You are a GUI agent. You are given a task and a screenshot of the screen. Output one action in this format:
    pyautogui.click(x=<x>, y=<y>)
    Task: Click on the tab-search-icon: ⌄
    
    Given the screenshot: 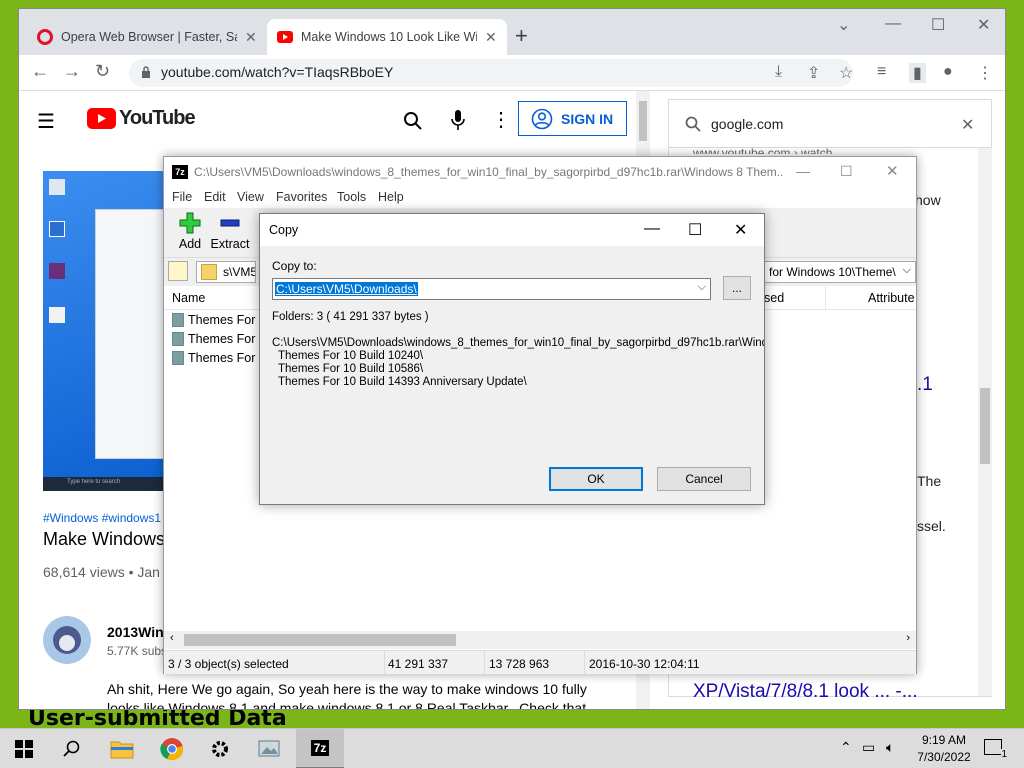 What is the action you would take?
    pyautogui.click(x=843, y=25)
    